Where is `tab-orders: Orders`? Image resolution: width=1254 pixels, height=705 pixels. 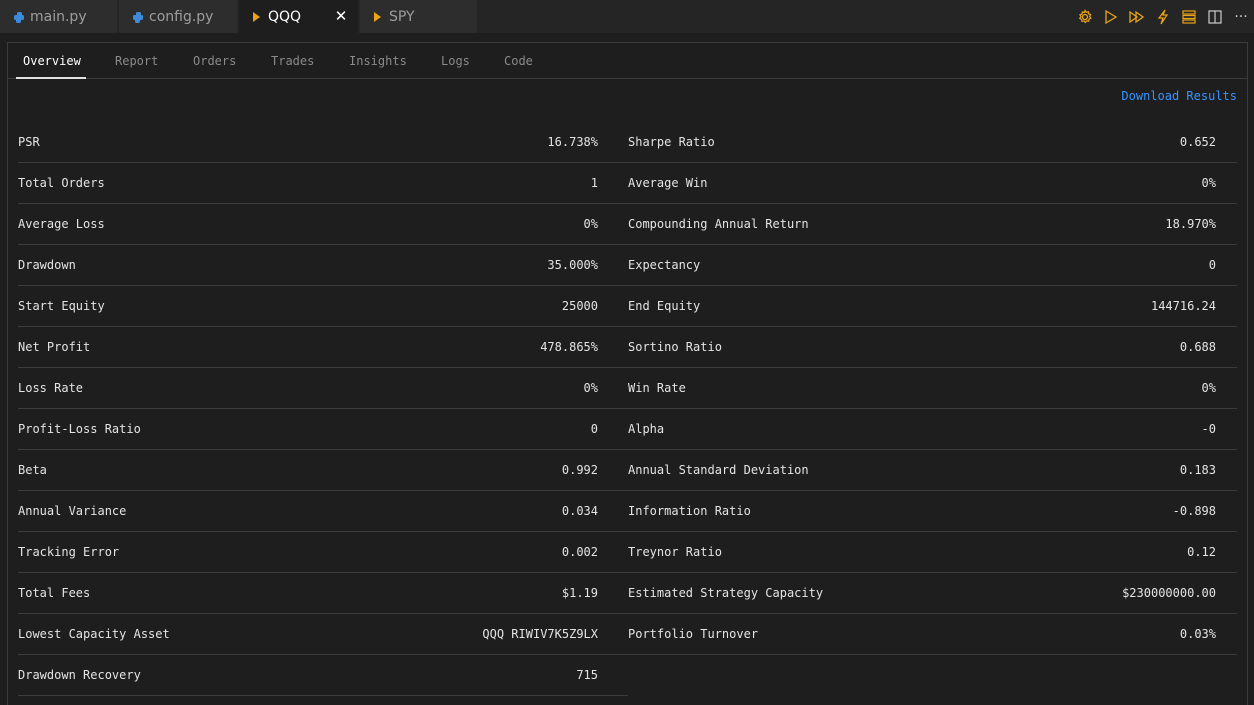 tab-orders: Orders is located at coordinates (214, 60).